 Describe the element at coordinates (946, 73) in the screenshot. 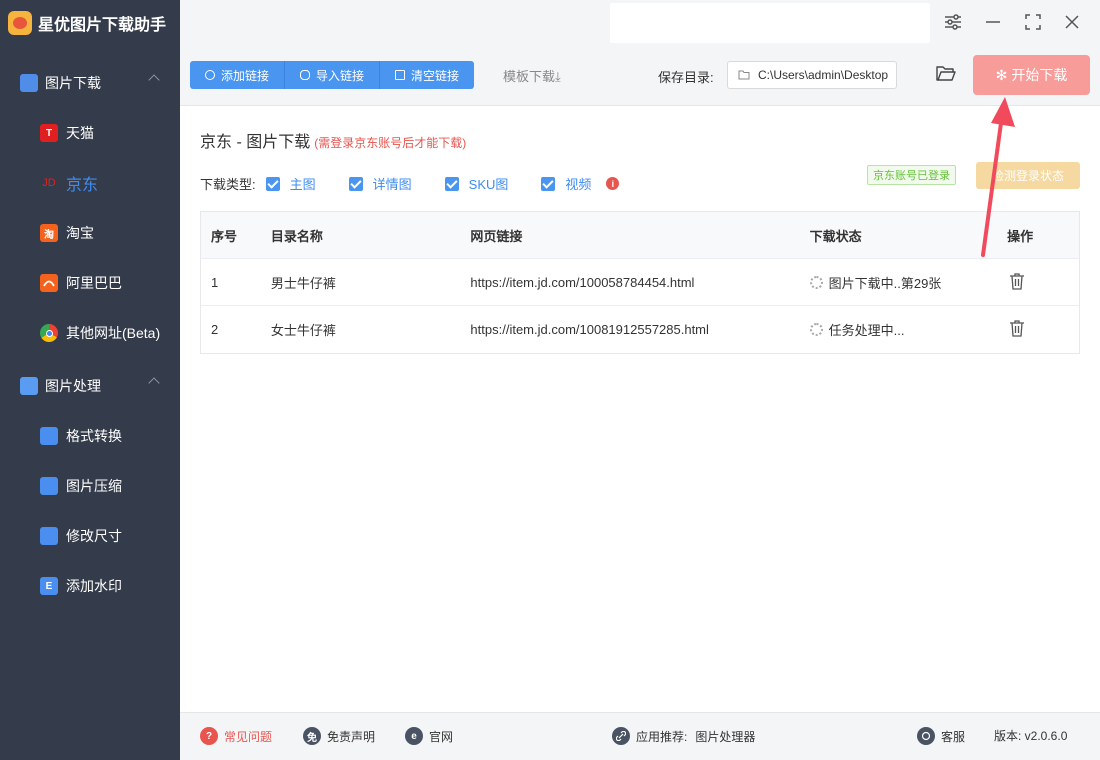

I see `folder-open-icon` at that location.